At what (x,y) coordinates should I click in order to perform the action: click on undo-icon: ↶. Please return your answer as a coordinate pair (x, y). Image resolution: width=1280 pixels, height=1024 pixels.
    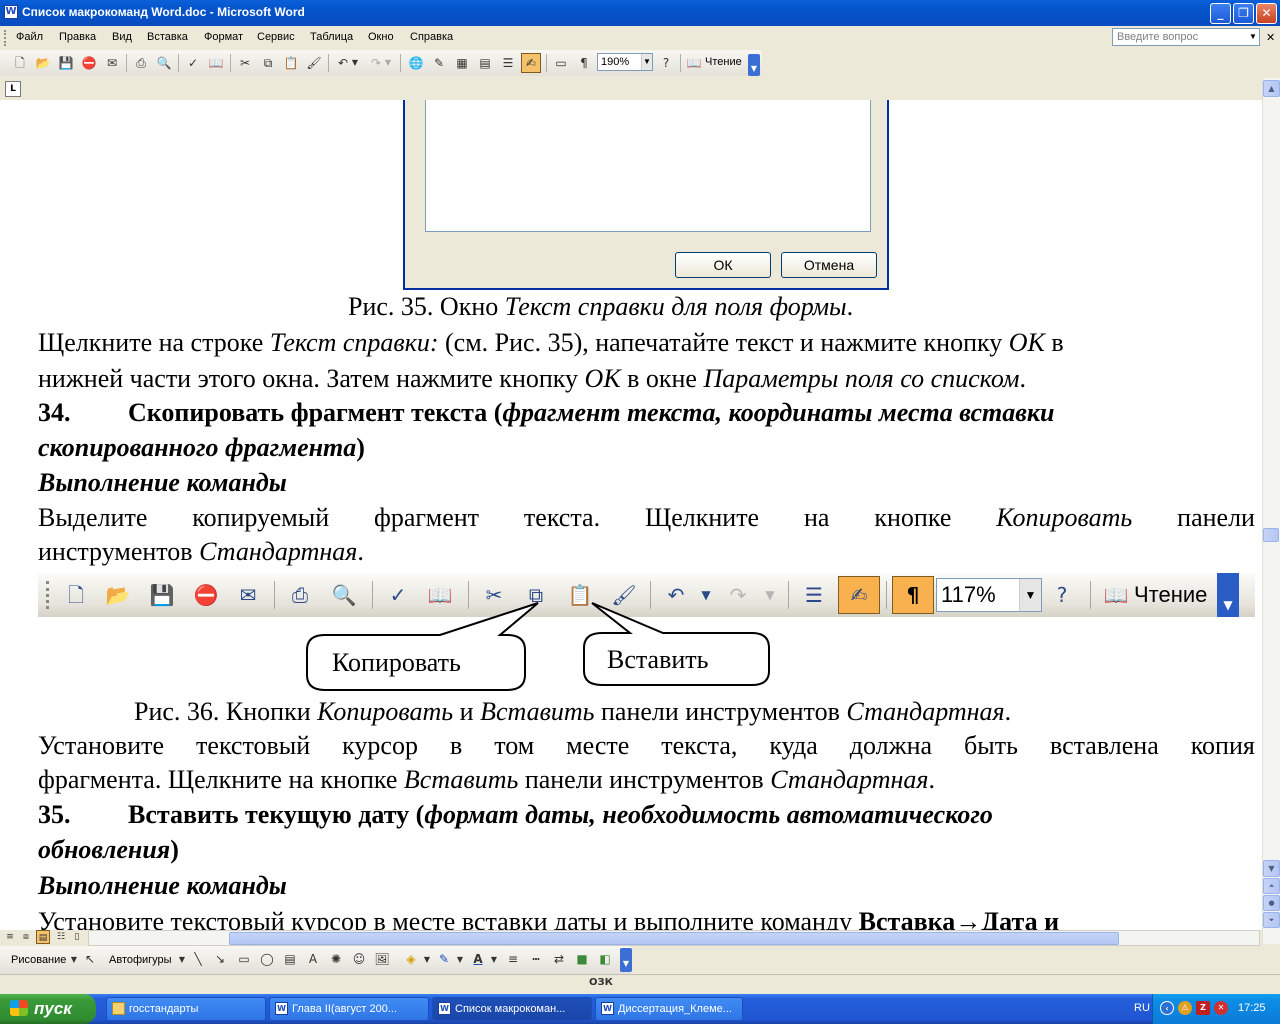
    Looking at the image, I should click on (343, 63).